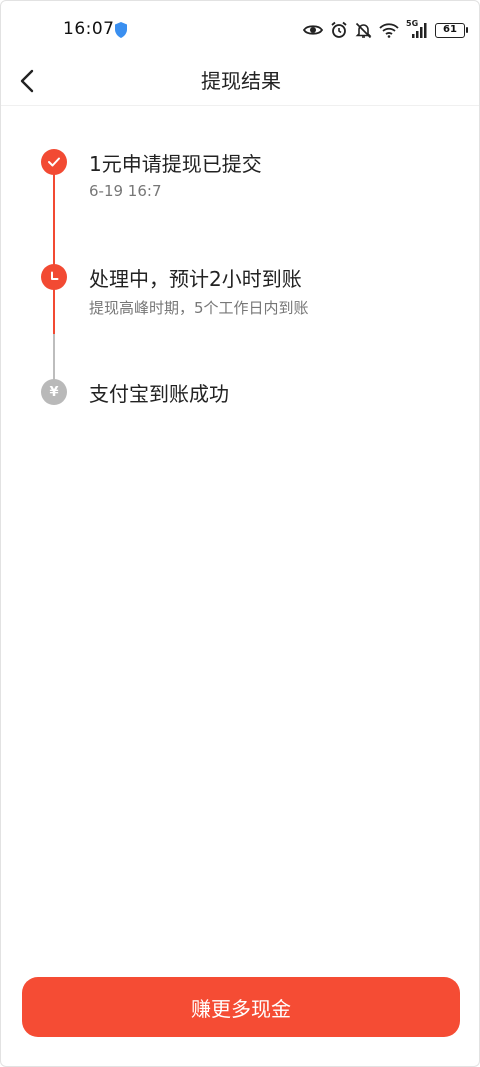  I want to click on clock-icon, so click(55, 275).